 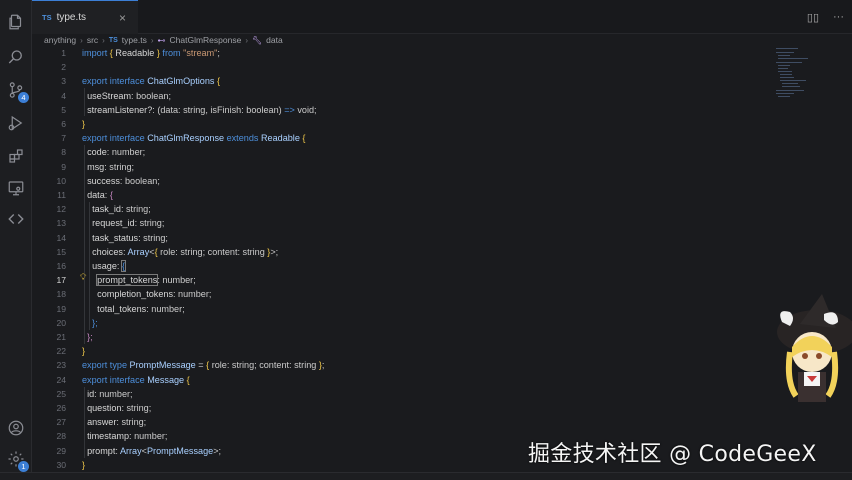 I want to click on code-line: 17 💡︎ prompt_tokens: number;, so click(x=402, y=280).